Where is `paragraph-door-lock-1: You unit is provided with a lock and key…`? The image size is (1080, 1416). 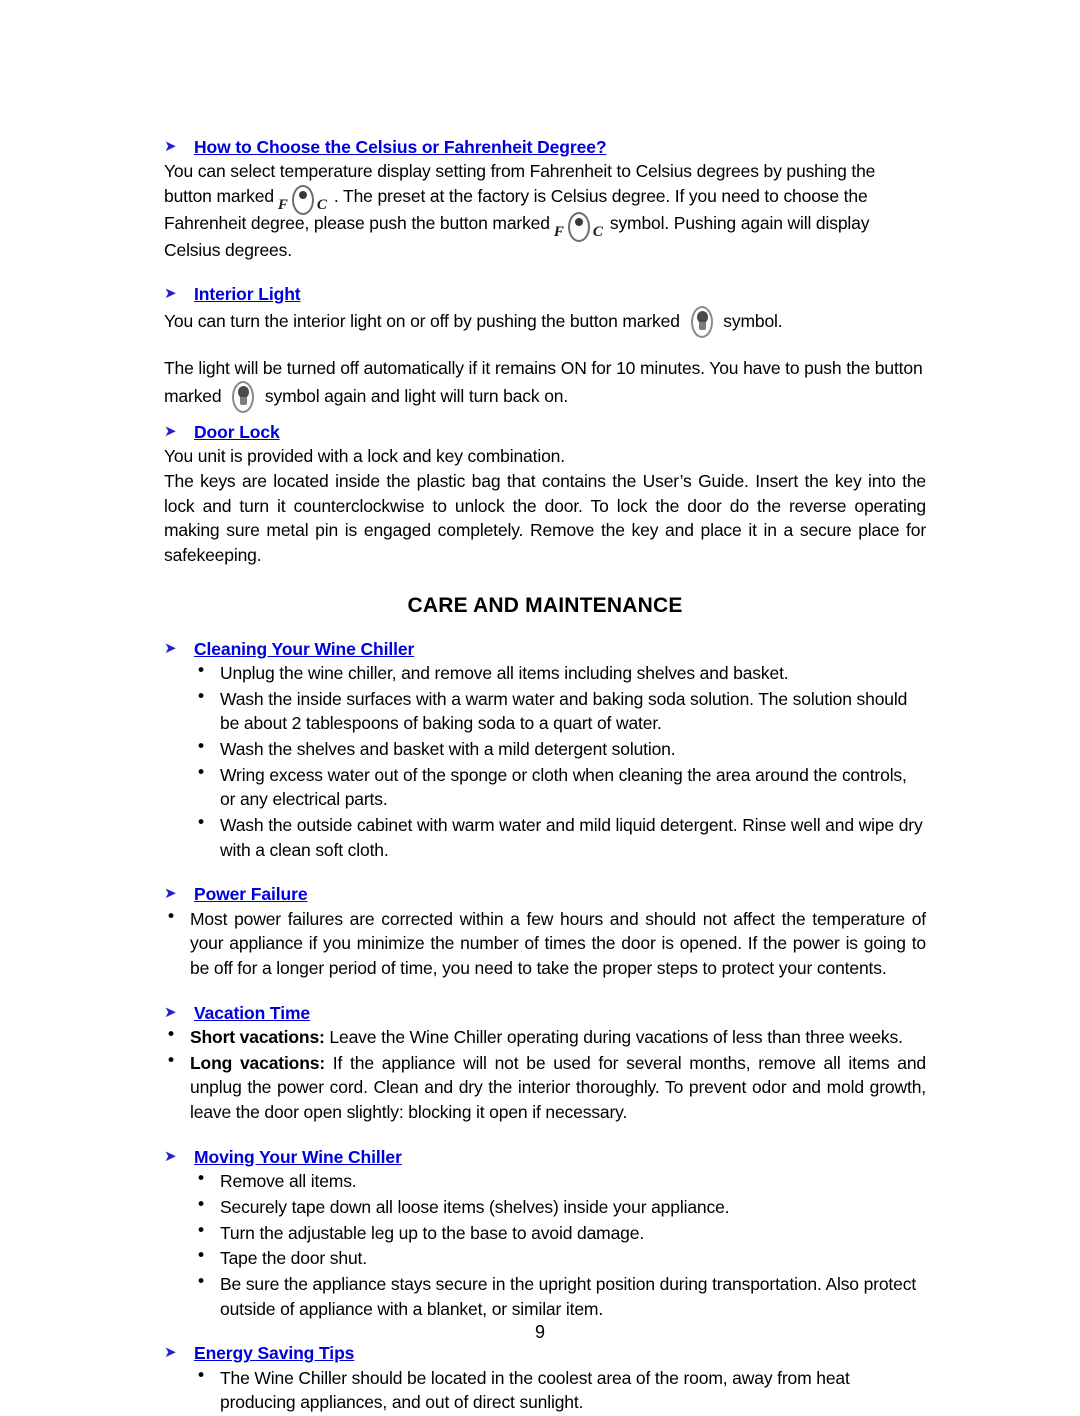 paragraph-door-lock-1: You unit is provided with a lock and key… is located at coordinates (364, 456).